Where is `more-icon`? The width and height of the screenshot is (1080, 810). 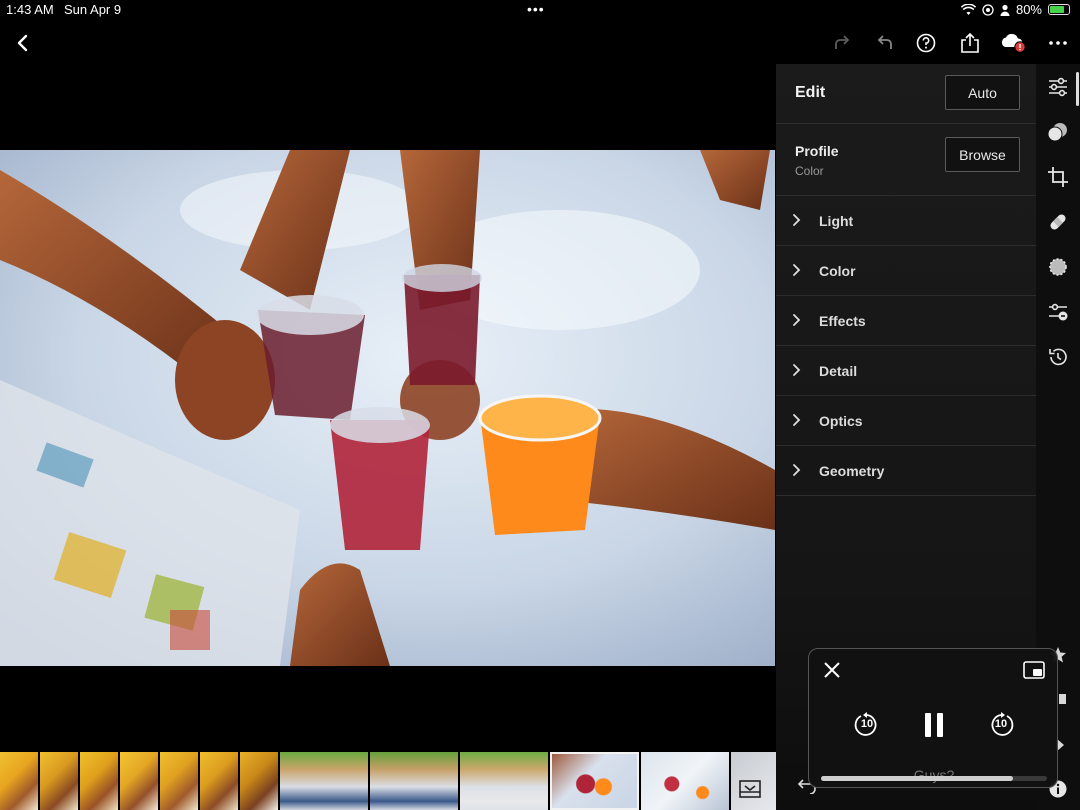
more-icon is located at coordinates (1058, 43).